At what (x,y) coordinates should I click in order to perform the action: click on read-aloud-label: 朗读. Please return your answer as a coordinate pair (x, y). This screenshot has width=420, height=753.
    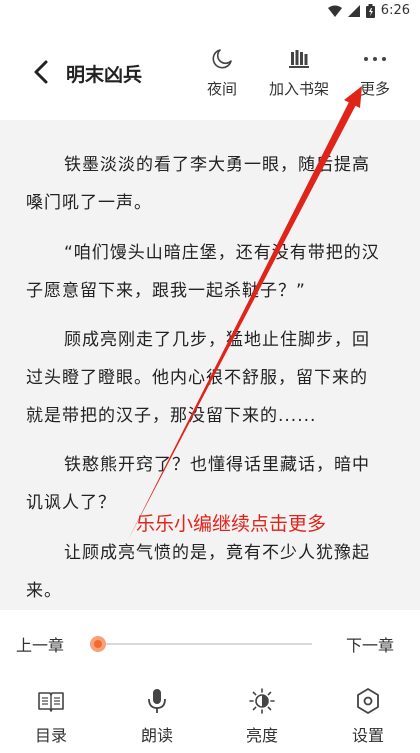
    Looking at the image, I should click on (156, 735).